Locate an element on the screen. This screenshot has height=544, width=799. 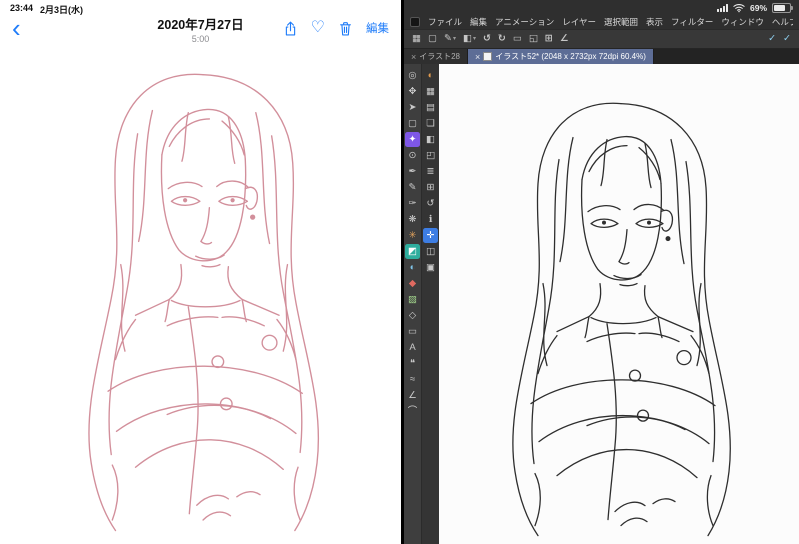
document-tab: × イラスト52* (2048 x 2732px 72dpi 60.4%) is located at coordinates (561, 56).